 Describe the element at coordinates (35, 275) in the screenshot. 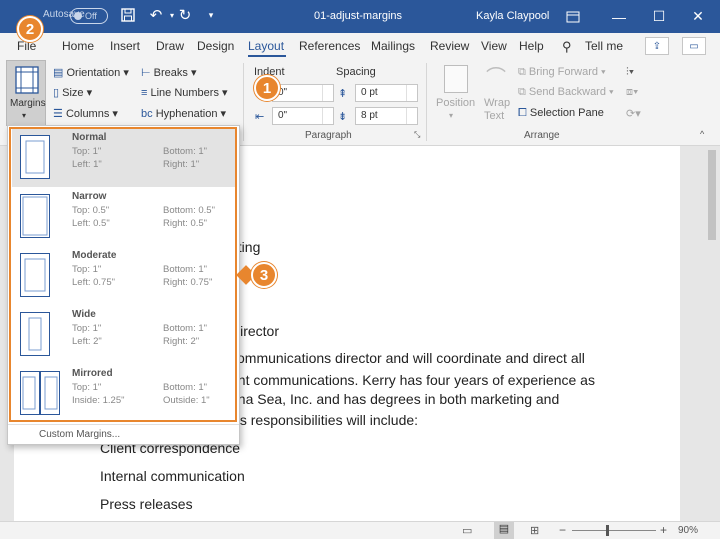

I see `moderate-margins-preview-icon` at that location.